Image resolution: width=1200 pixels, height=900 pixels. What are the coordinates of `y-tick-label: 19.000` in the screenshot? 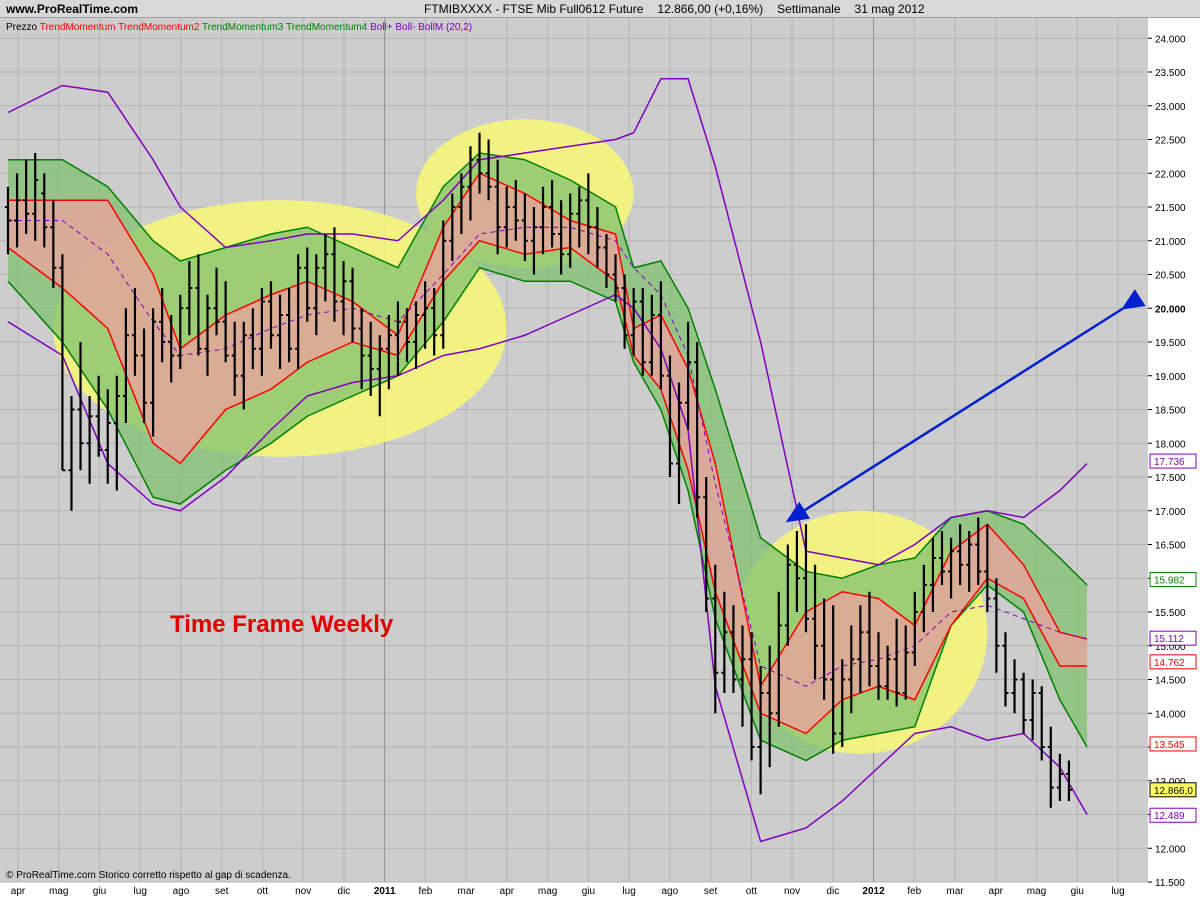 It's located at (1170, 377).